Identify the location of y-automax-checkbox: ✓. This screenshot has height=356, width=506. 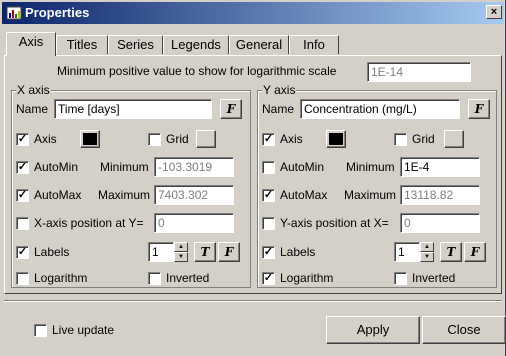
(268, 195).